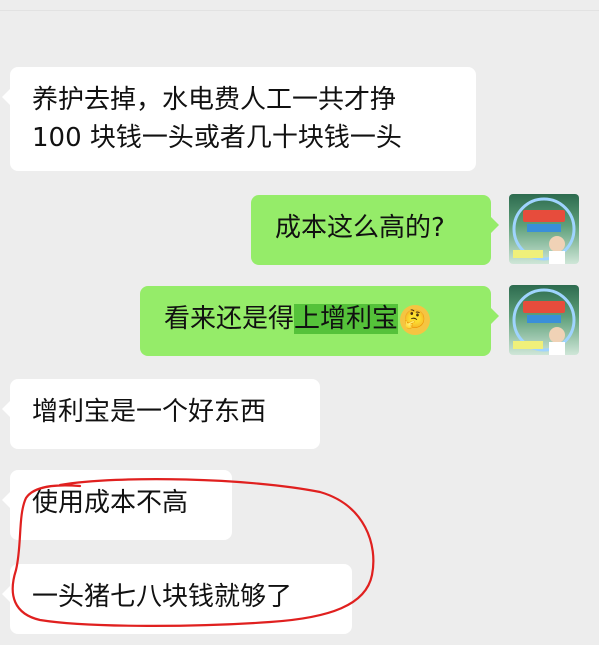  I want to click on outgoing-message-2: 看来还是得上增利宝 🤔, so click(319, 321).